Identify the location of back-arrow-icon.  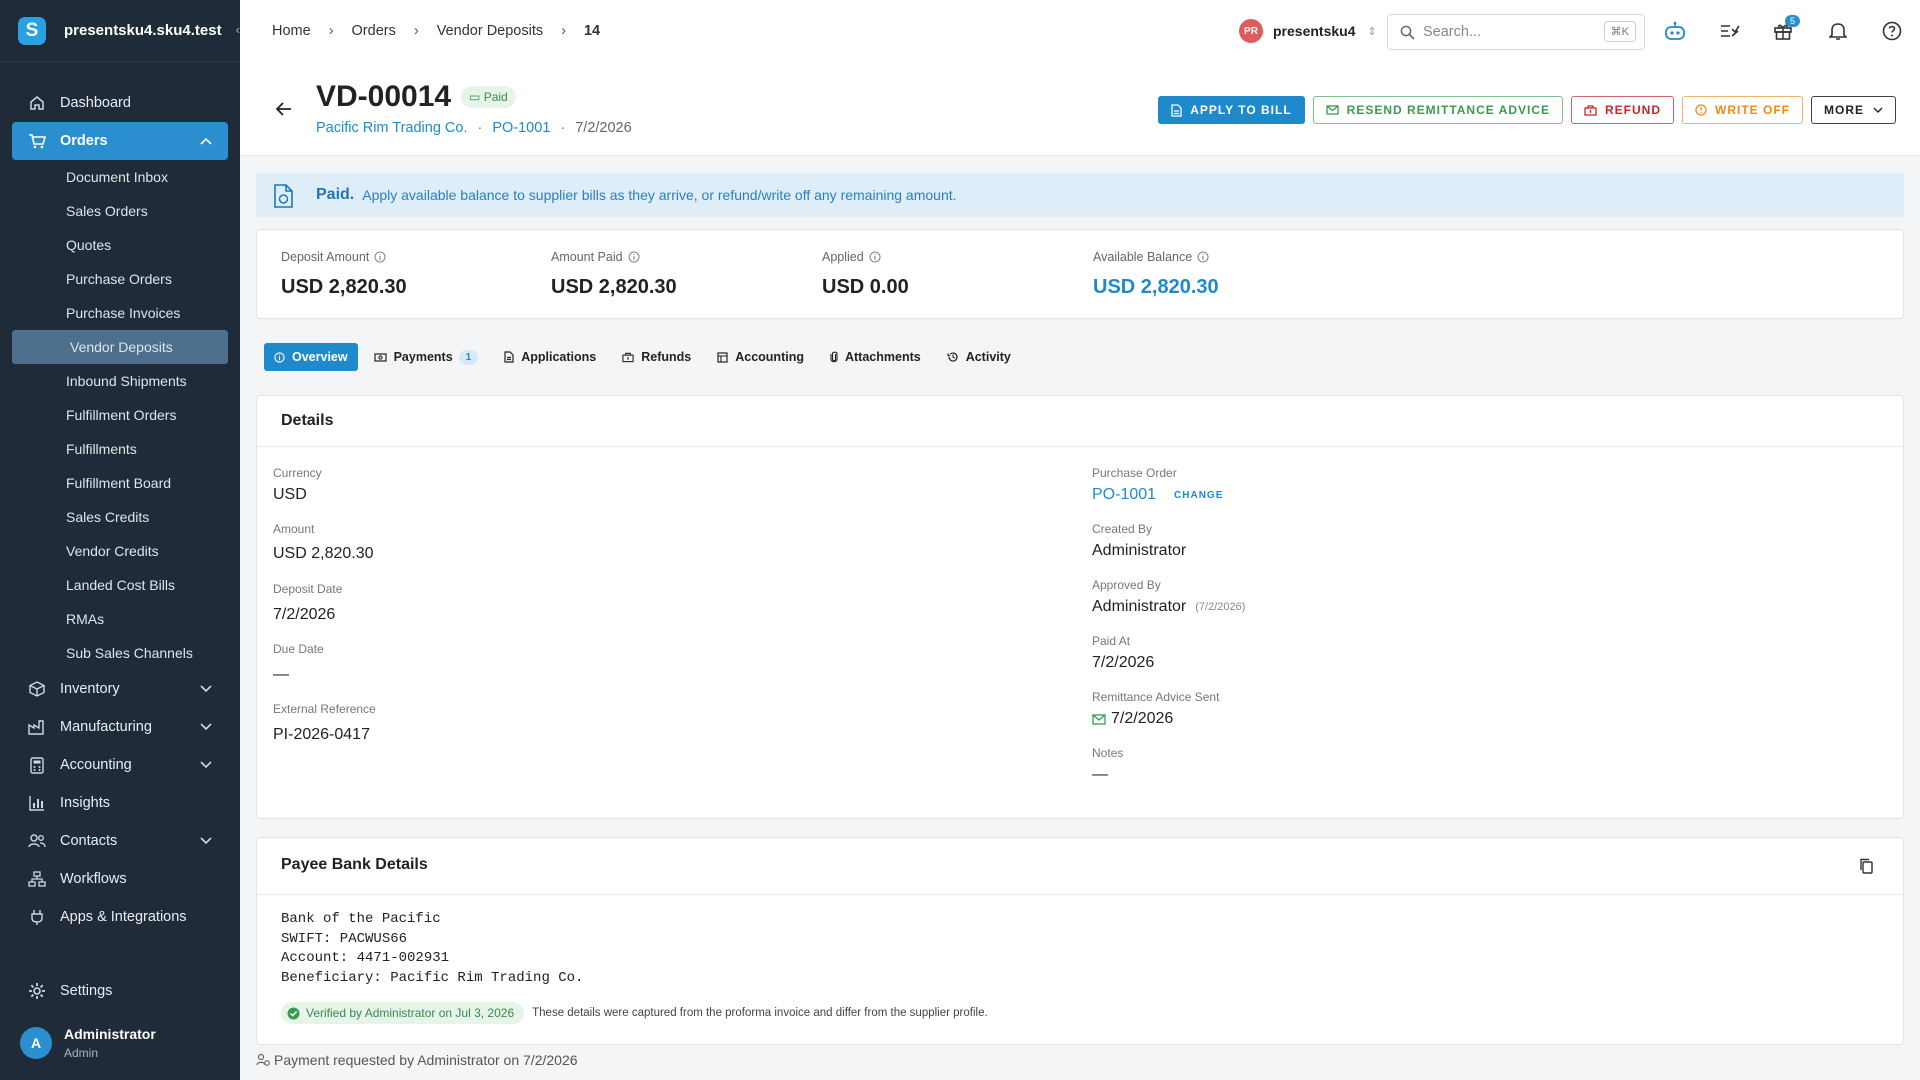
(283, 111).